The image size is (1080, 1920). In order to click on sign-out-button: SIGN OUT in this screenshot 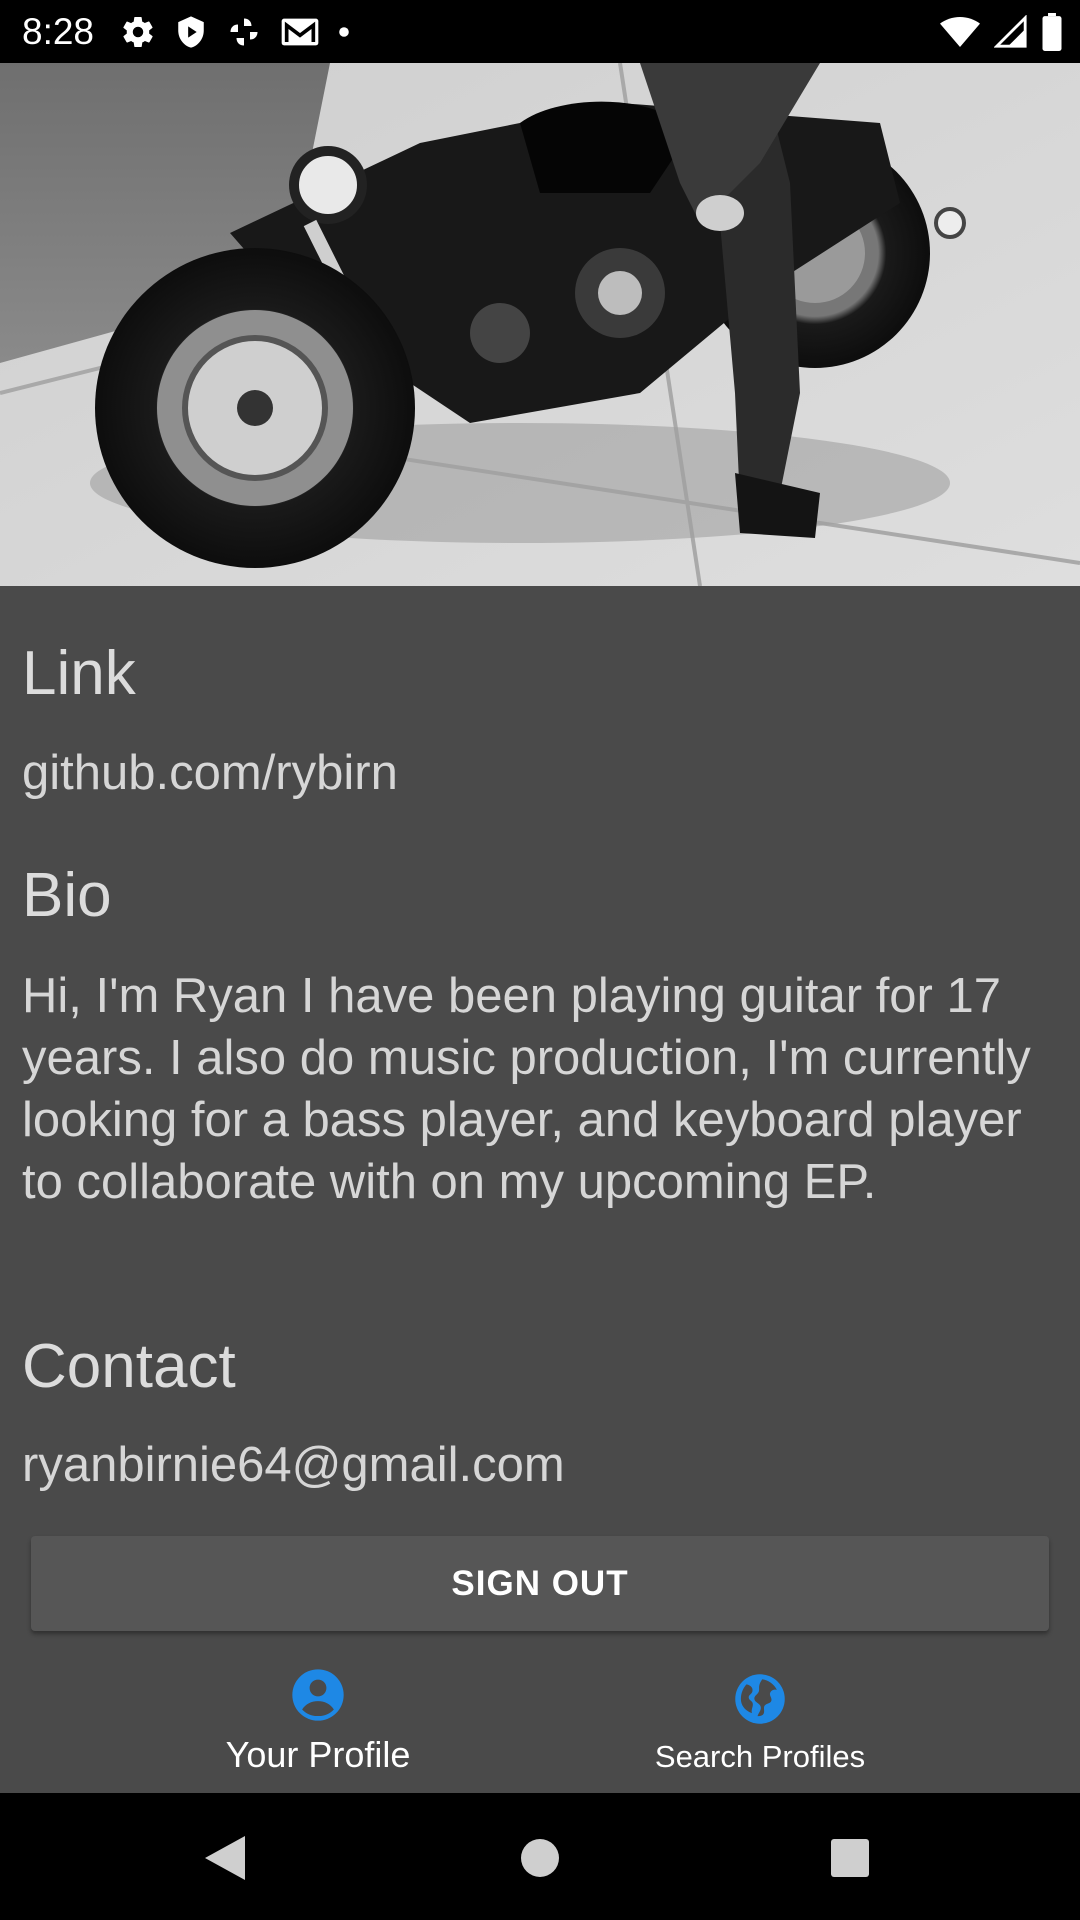, I will do `click(540, 1583)`.